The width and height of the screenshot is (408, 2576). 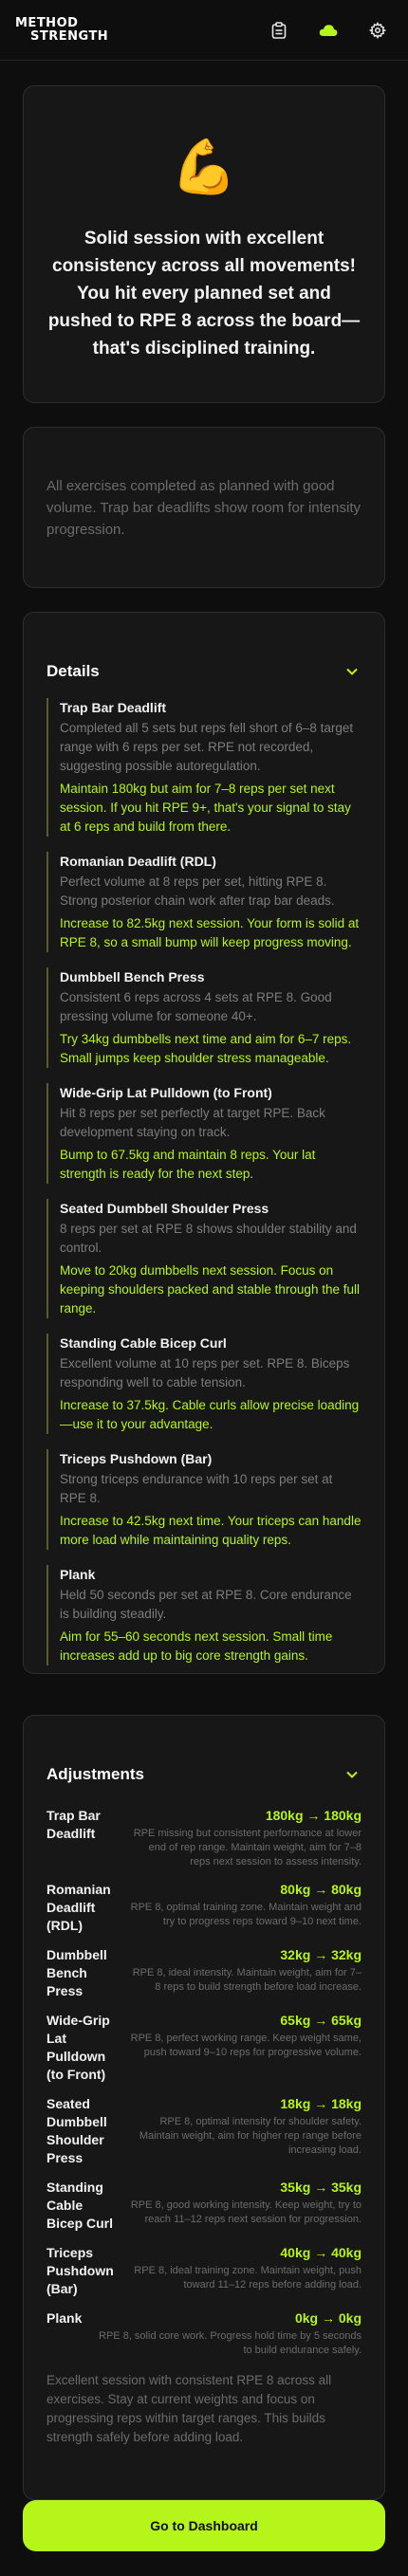 I want to click on app-header: METHOD STRENGTH, so click(x=204, y=30).